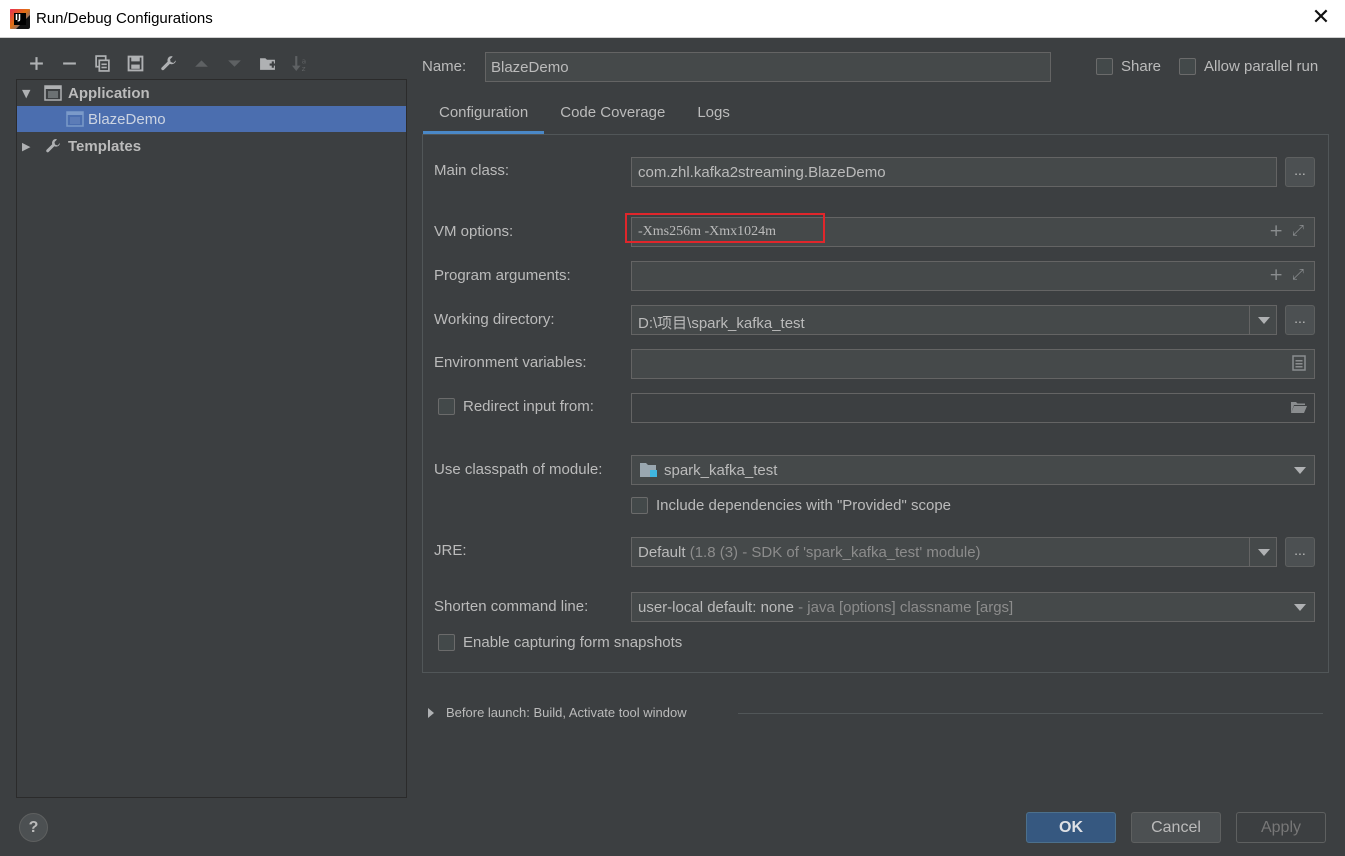 The height and width of the screenshot is (856, 1345). Describe the element at coordinates (973, 408) in the screenshot. I see `redirect-input-field` at that location.